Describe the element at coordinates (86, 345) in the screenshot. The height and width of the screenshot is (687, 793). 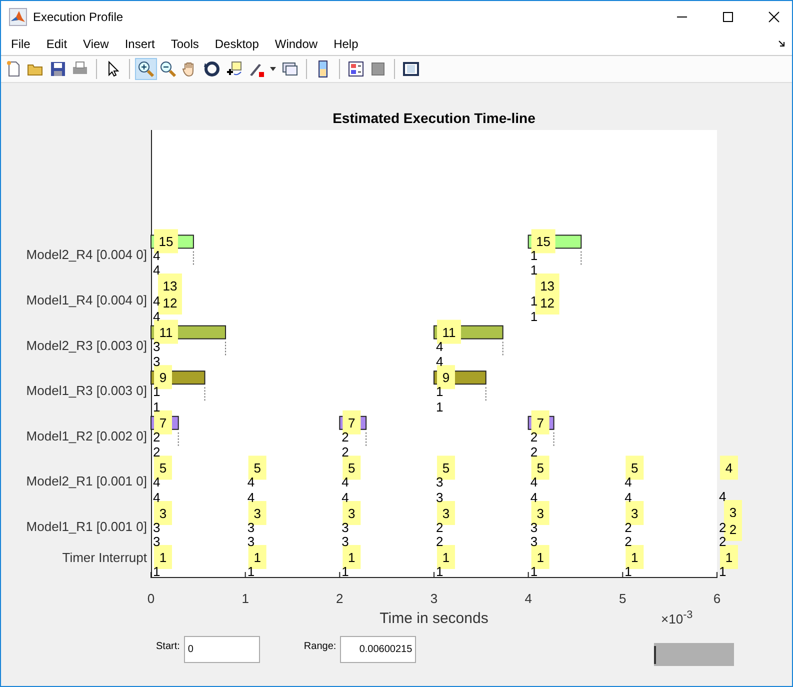
I see `row-label: Model2_R3 [0.003 0]` at that location.